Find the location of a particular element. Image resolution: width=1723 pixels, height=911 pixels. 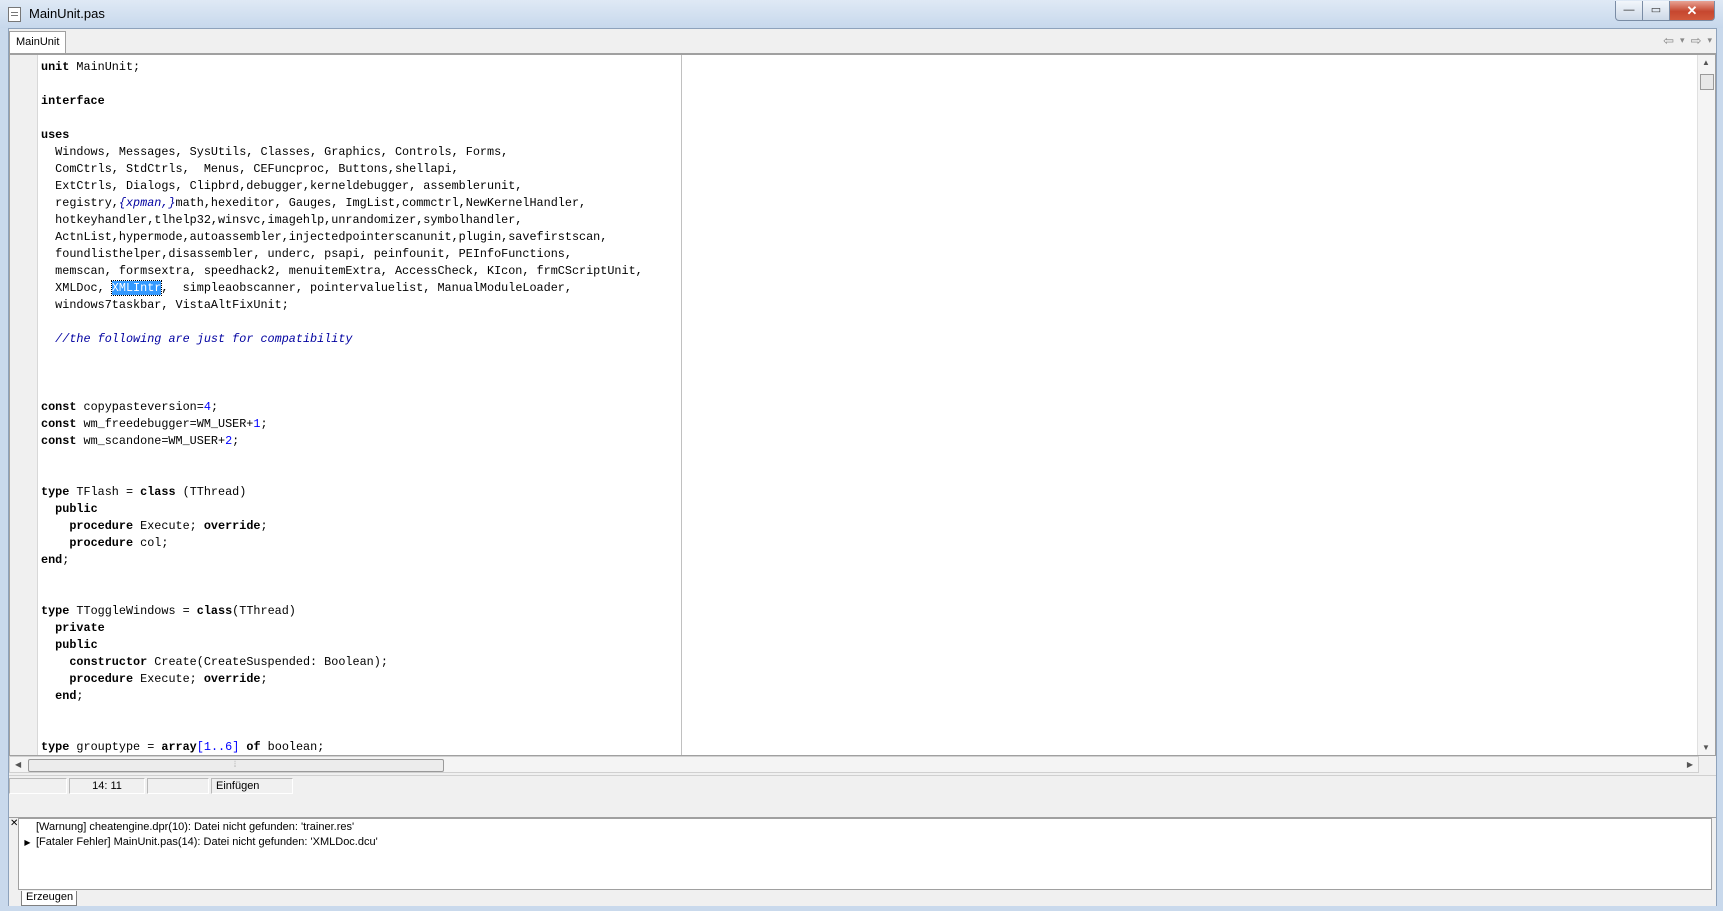

minimize-button: — is located at coordinates (1629, 11).